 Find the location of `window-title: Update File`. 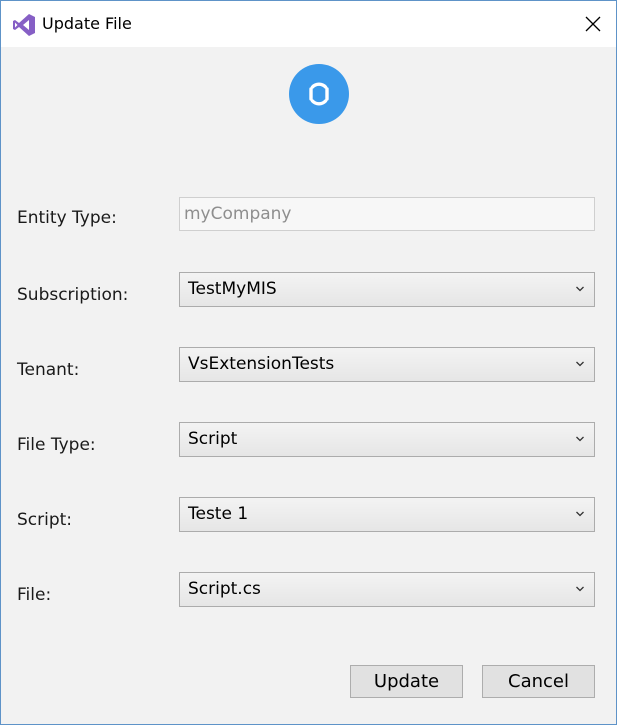

window-title: Update File is located at coordinates (87, 23).